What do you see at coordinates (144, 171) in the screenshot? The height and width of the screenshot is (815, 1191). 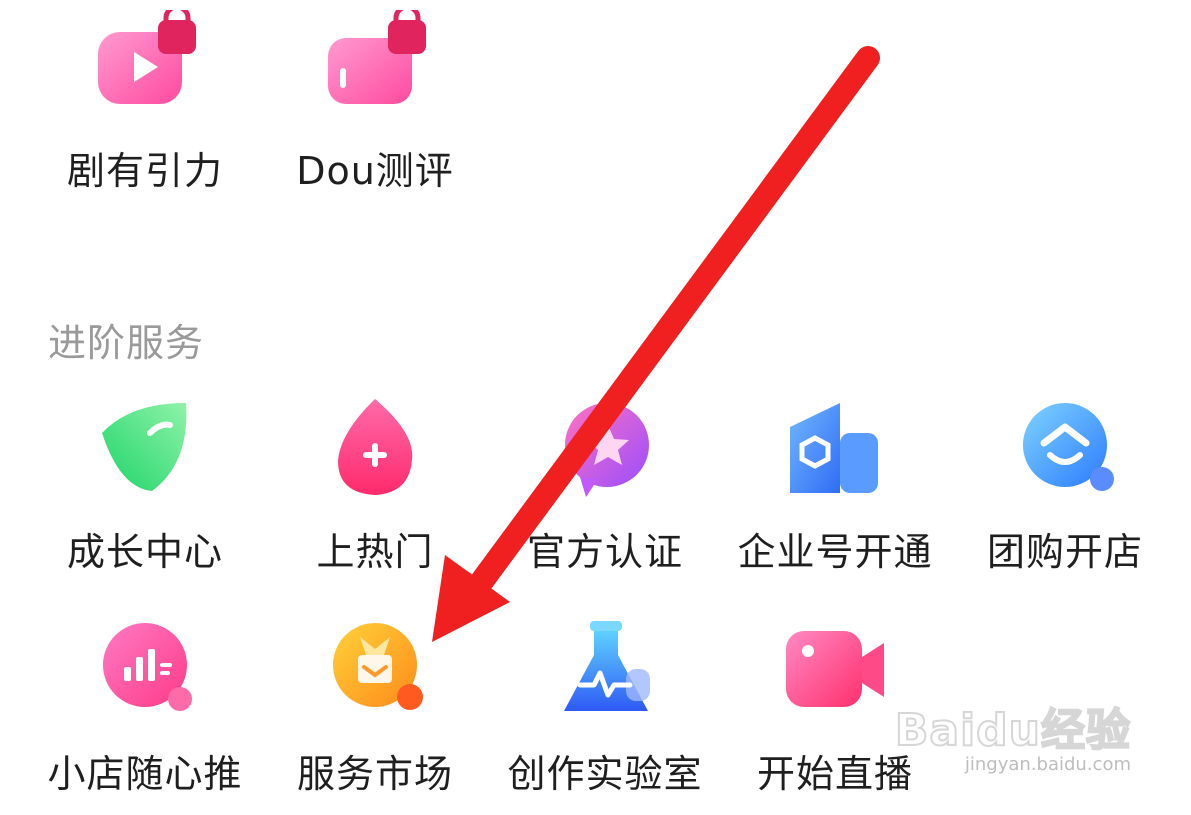 I see `feature-label: 剧有引力` at bounding box center [144, 171].